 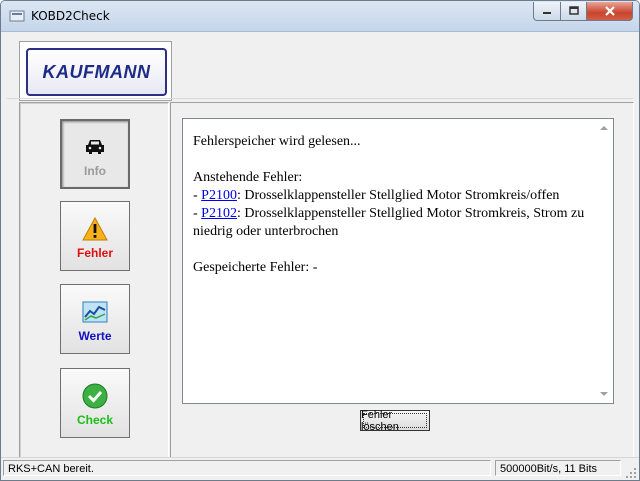 What do you see at coordinates (94, 253) in the screenshot?
I see `fehler-label: Fehler` at bounding box center [94, 253].